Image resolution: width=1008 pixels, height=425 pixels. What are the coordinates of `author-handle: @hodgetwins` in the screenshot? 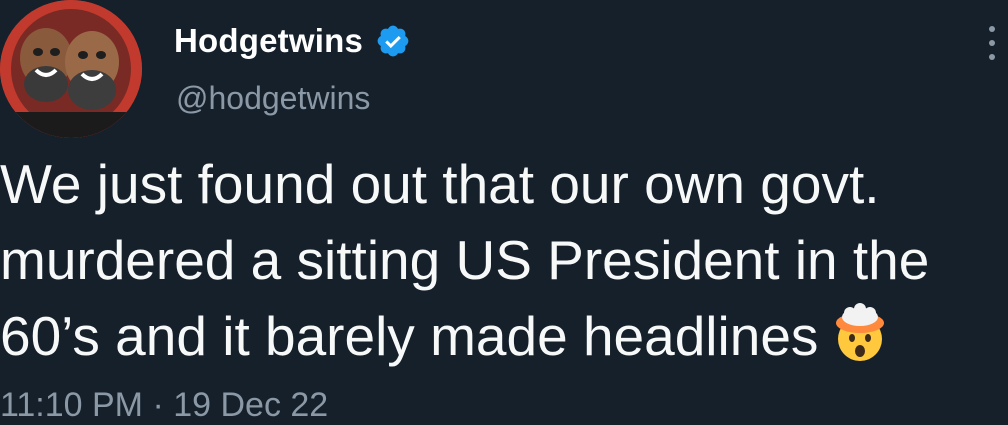 It's located at (273, 98).